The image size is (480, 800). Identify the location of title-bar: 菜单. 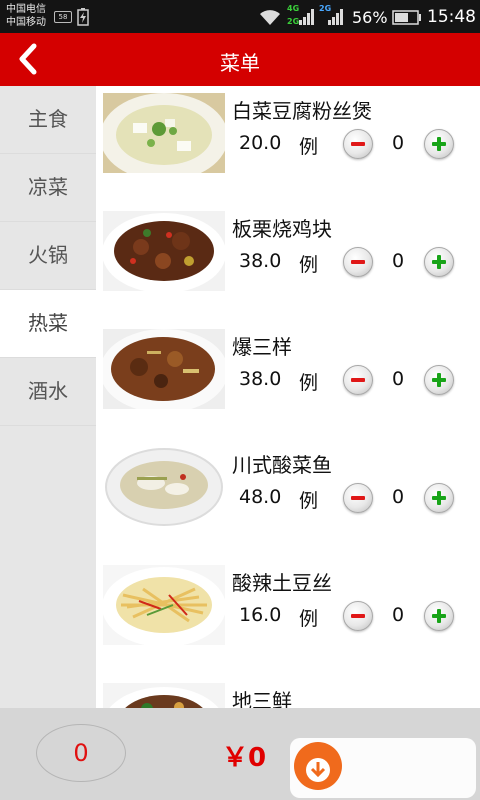
(240, 59).